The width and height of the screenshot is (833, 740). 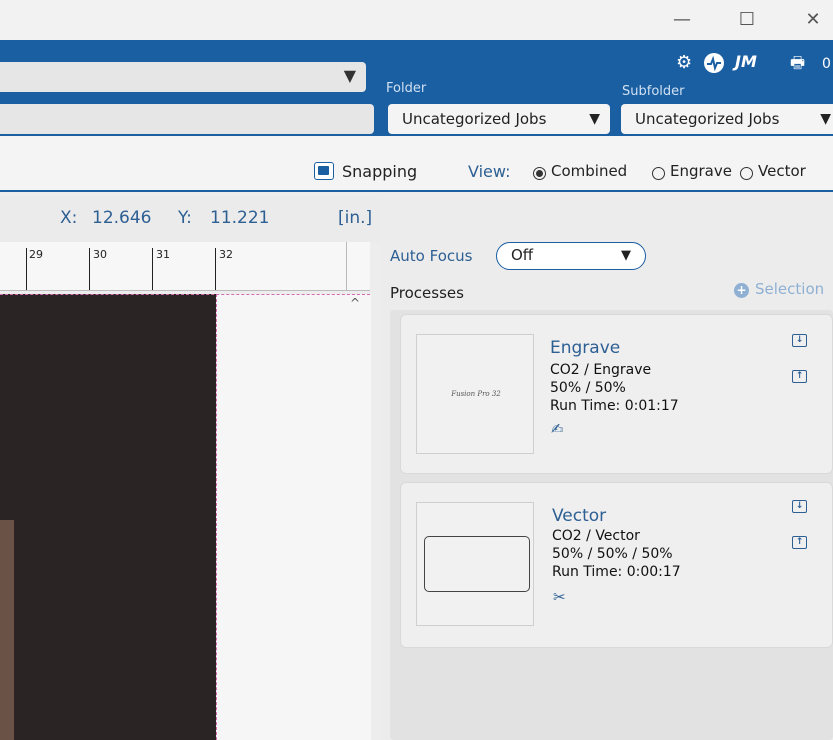 I want to click on y-value: 11.221, so click(x=240, y=218).